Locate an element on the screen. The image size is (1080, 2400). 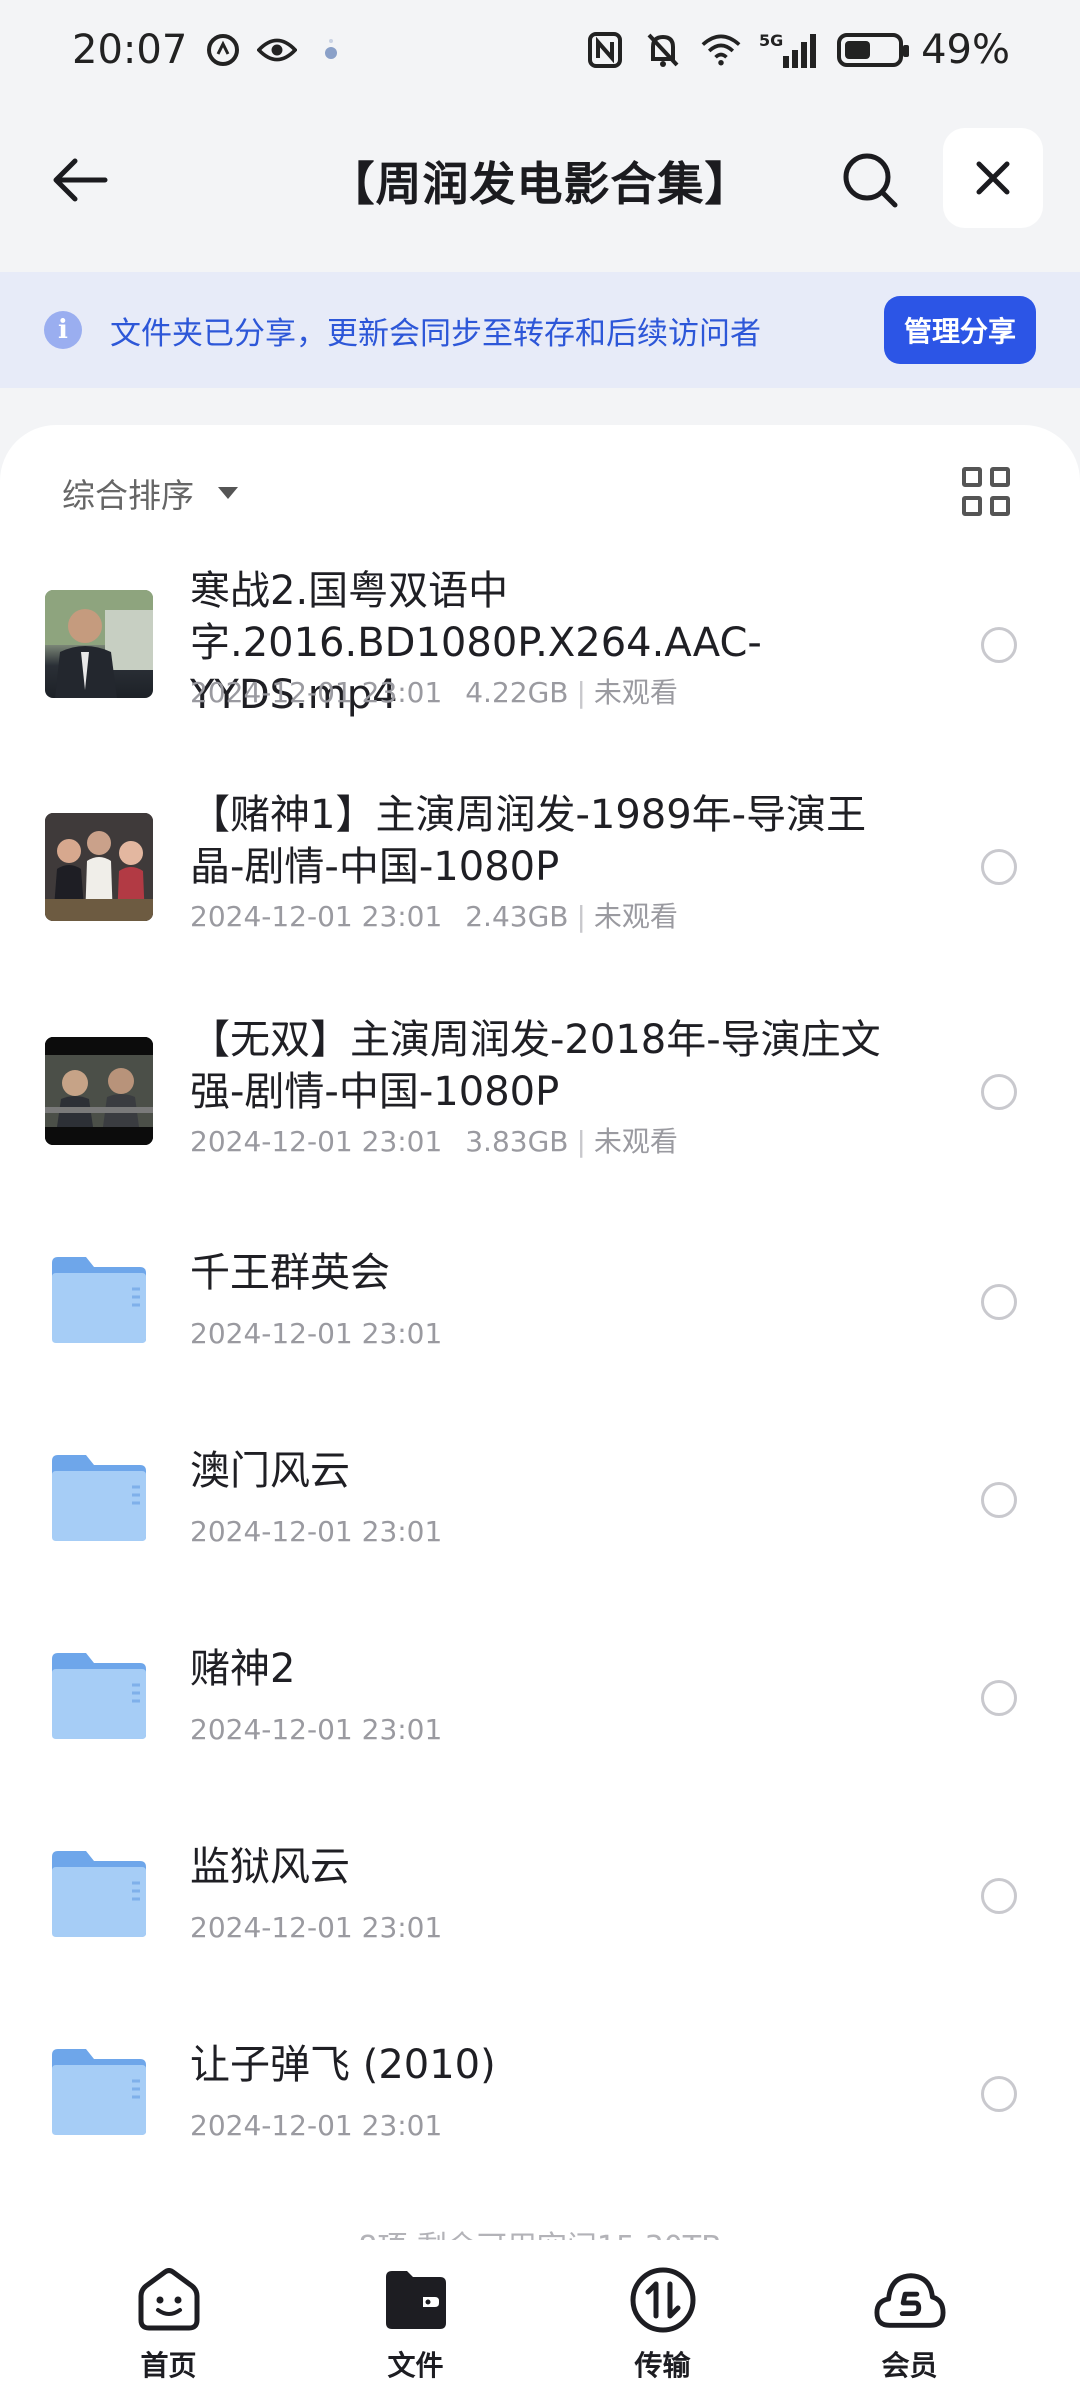
bottom-nav: 首页 文件 传输 会员 is located at coordinates (540, 2320).